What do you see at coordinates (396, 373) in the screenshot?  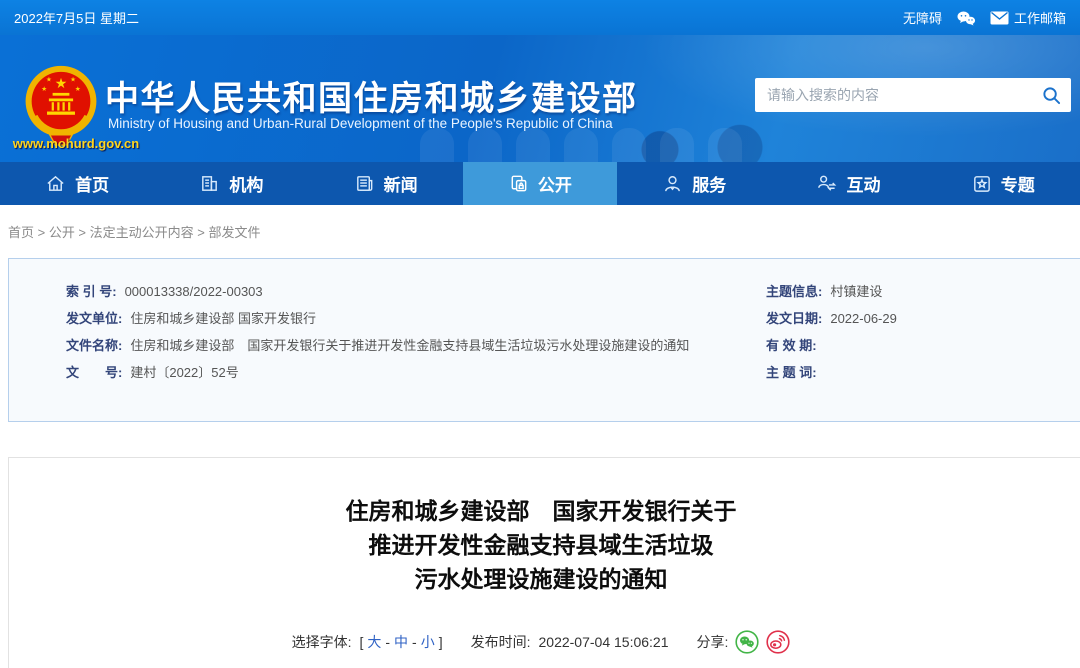 I see `meta-row-document-number: 文 号: 建村〔2022〕52号` at bounding box center [396, 373].